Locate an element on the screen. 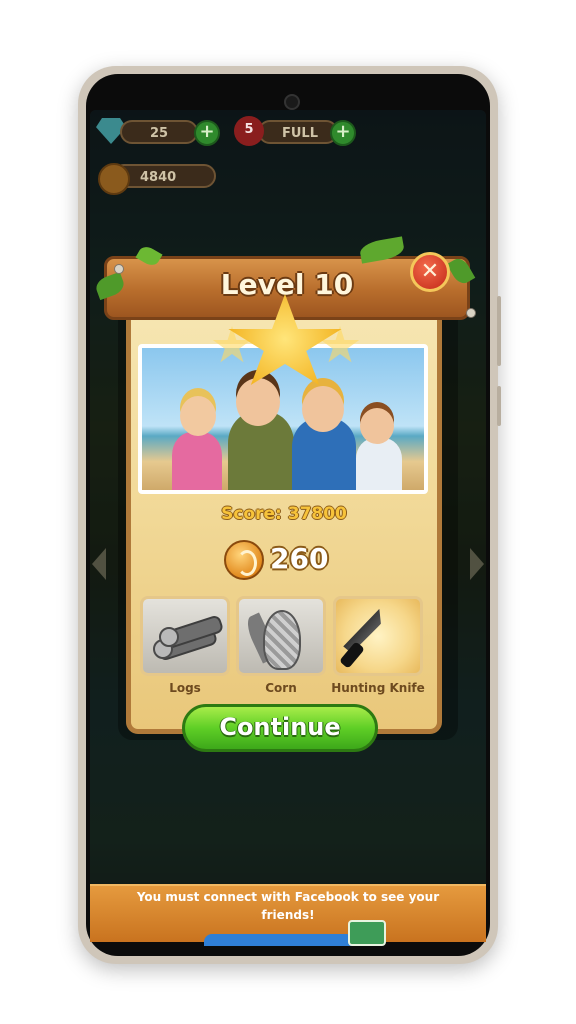  girl-head is located at coordinates (198, 416).